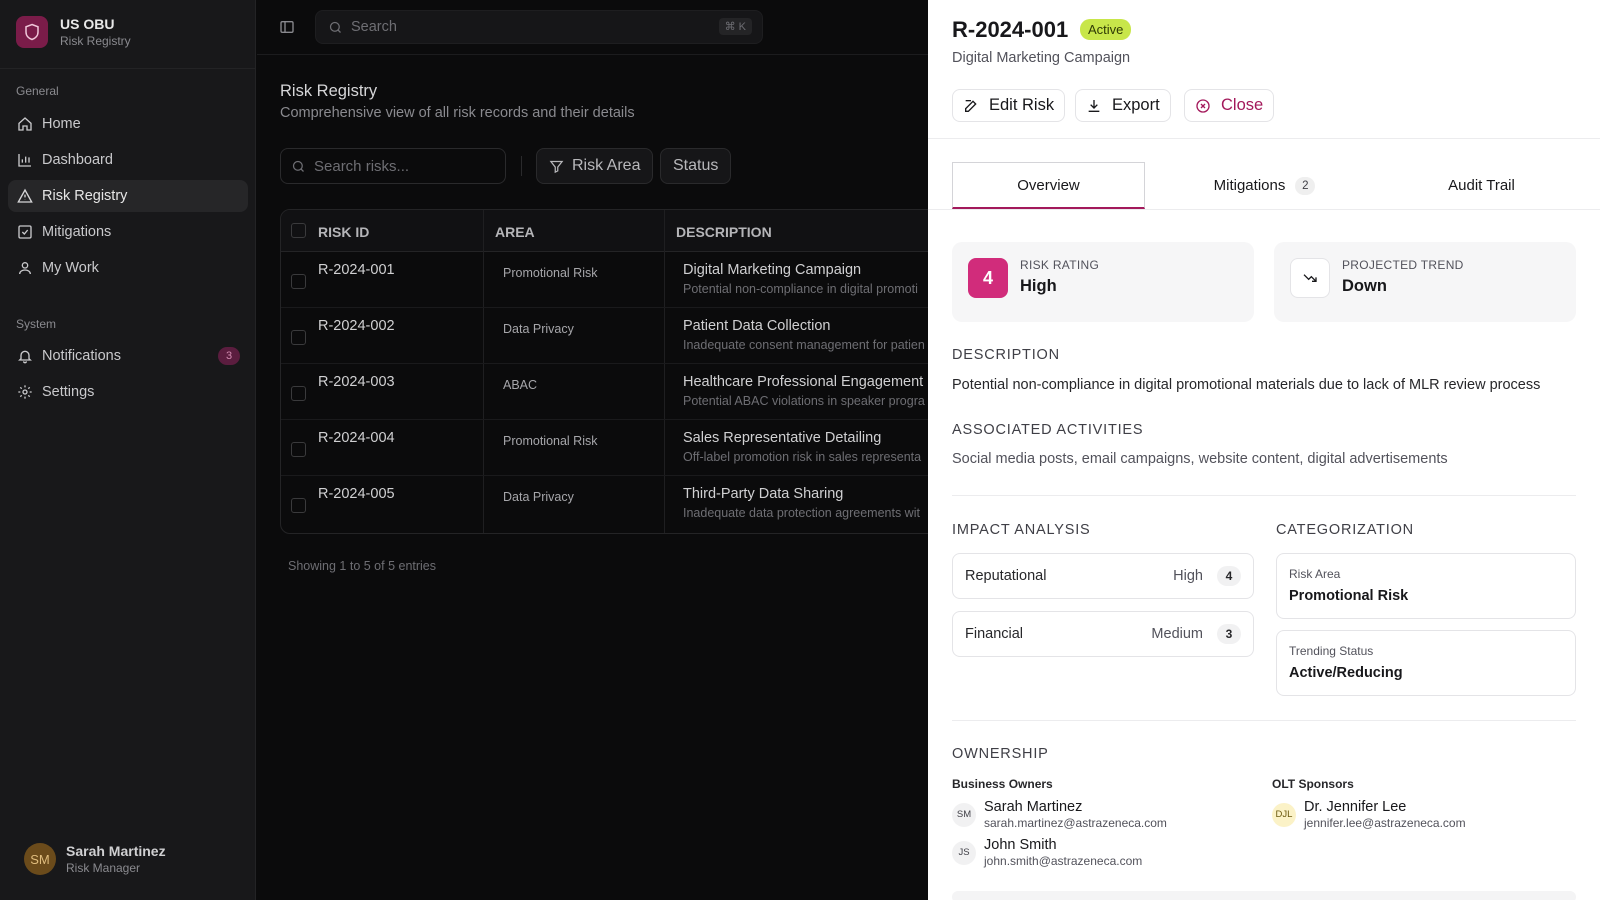 Image resolution: width=1600 pixels, height=900 pixels. What do you see at coordinates (515, 232) in the screenshot?
I see `column-header-area: AREA` at bounding box center [515, 232].